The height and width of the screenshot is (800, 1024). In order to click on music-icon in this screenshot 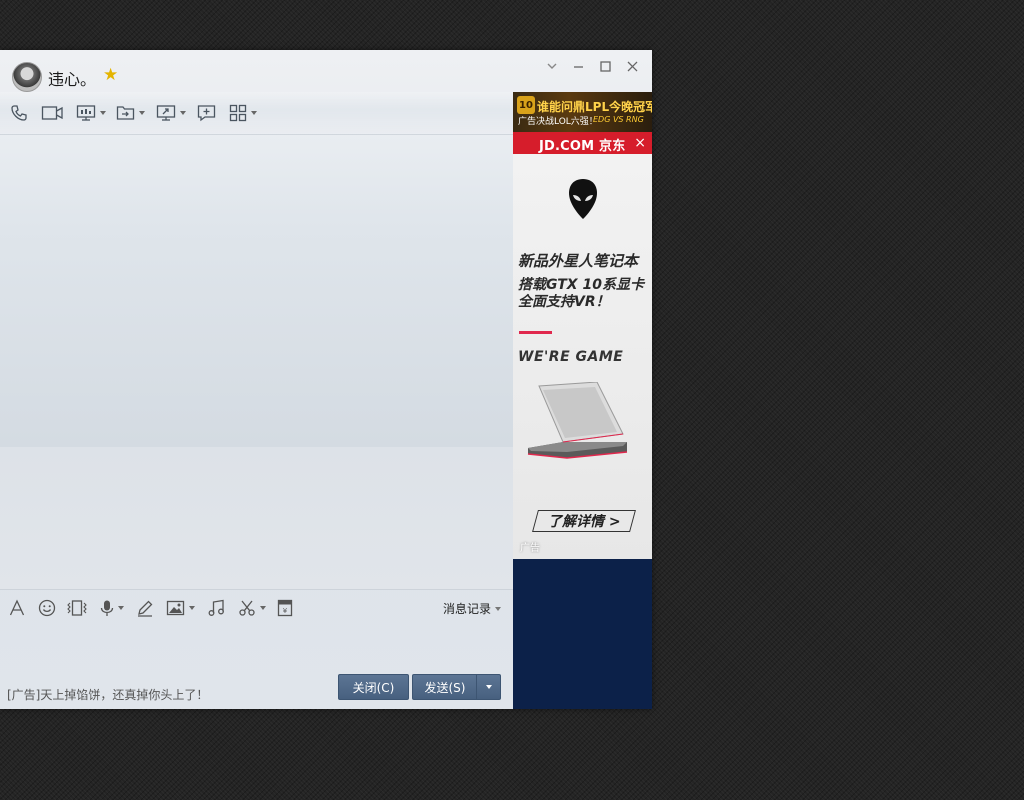, I will do `click(216, 608)`.